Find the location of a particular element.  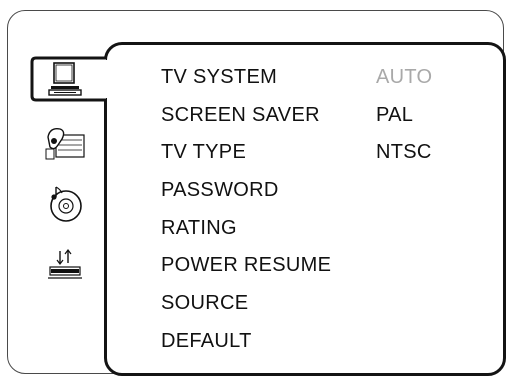

option-auto: AUTO is located at coordinates (431, 78).